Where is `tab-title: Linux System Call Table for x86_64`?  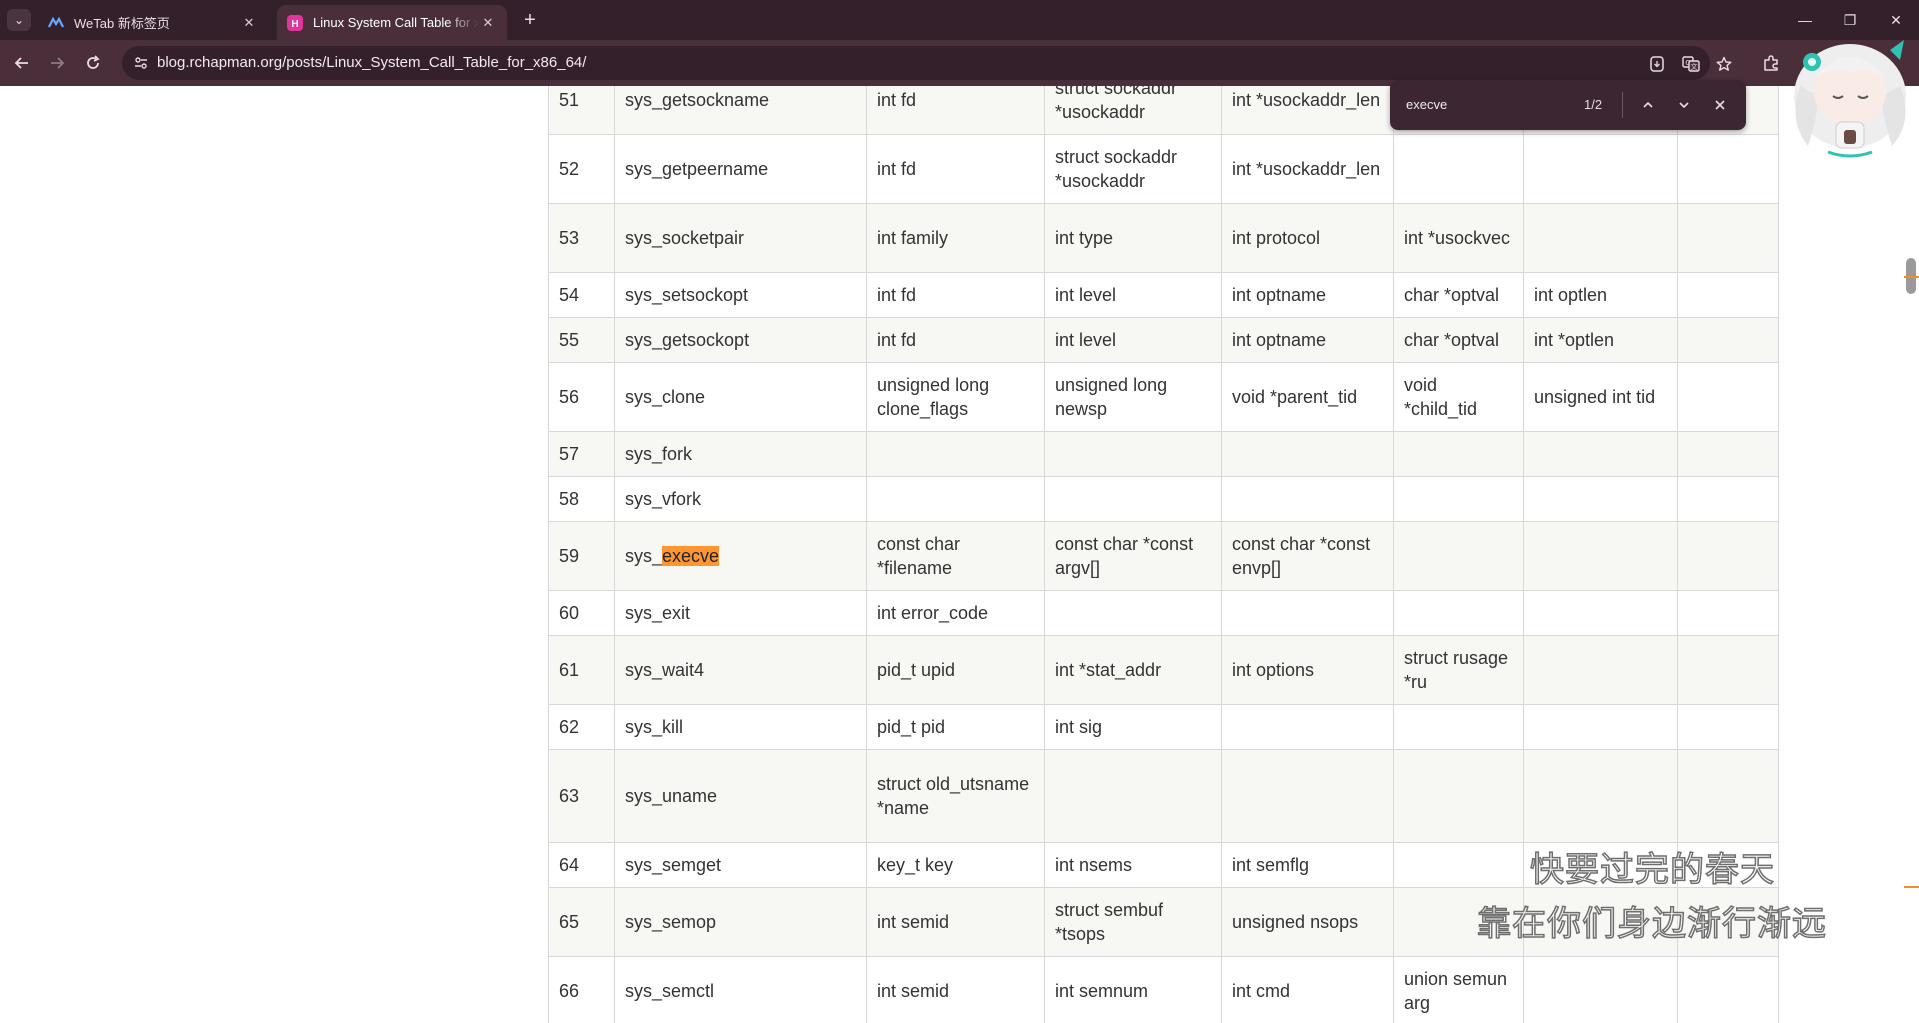
tab-title: Linux System Call Table for x86_64 is located at coordinates (396, 22).